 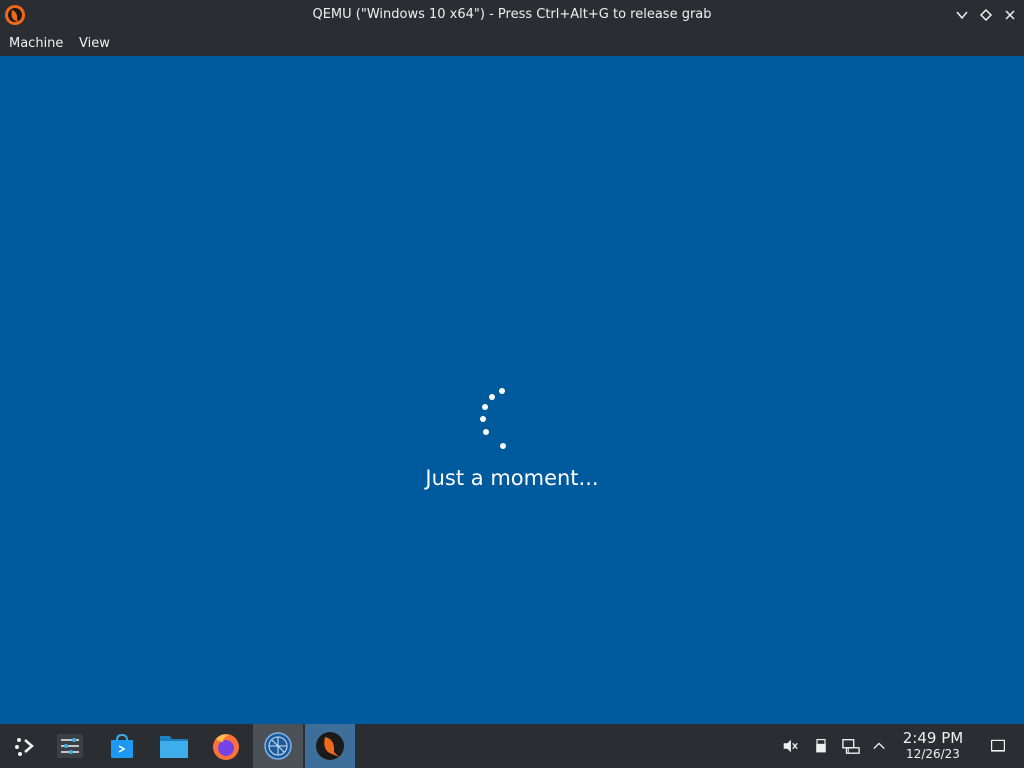 I want to click on system-settings-button, so click(x=70, y=746).